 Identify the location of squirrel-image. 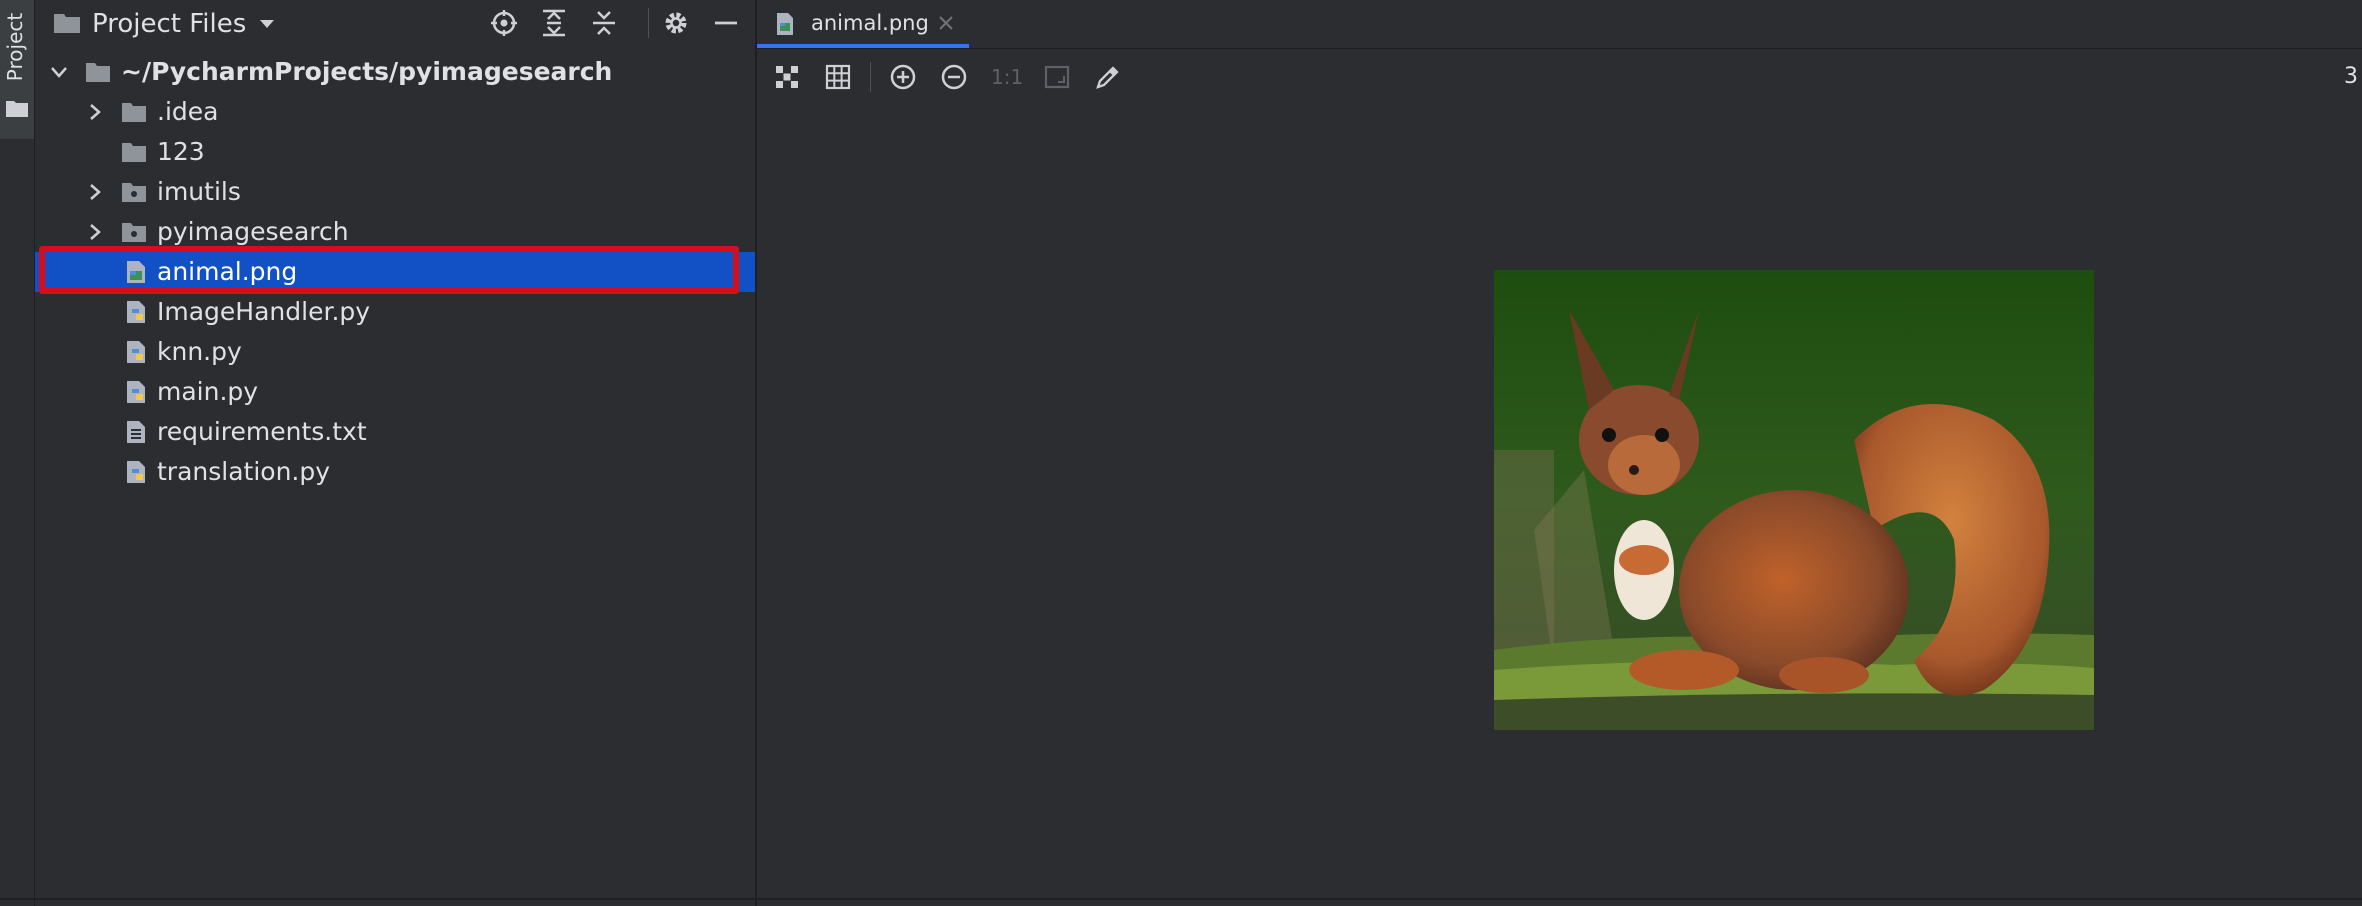
(1794, 500).